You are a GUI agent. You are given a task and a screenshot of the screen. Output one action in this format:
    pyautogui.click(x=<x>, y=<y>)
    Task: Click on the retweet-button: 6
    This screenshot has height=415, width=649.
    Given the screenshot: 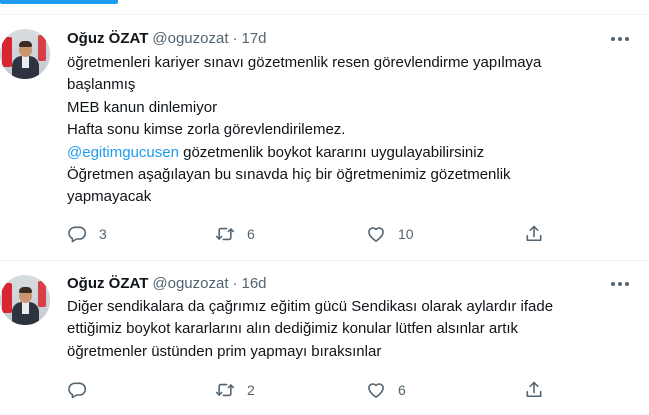 What is the action you would take?
    pyautogui.click(x=235, y=234)
    